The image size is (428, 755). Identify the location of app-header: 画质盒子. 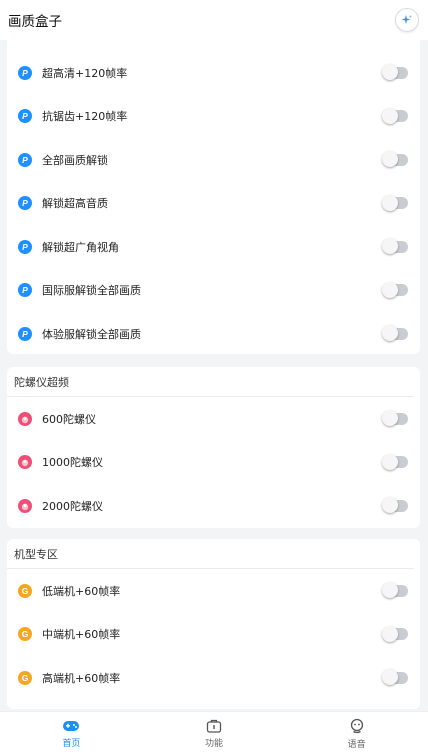
(214, 20).